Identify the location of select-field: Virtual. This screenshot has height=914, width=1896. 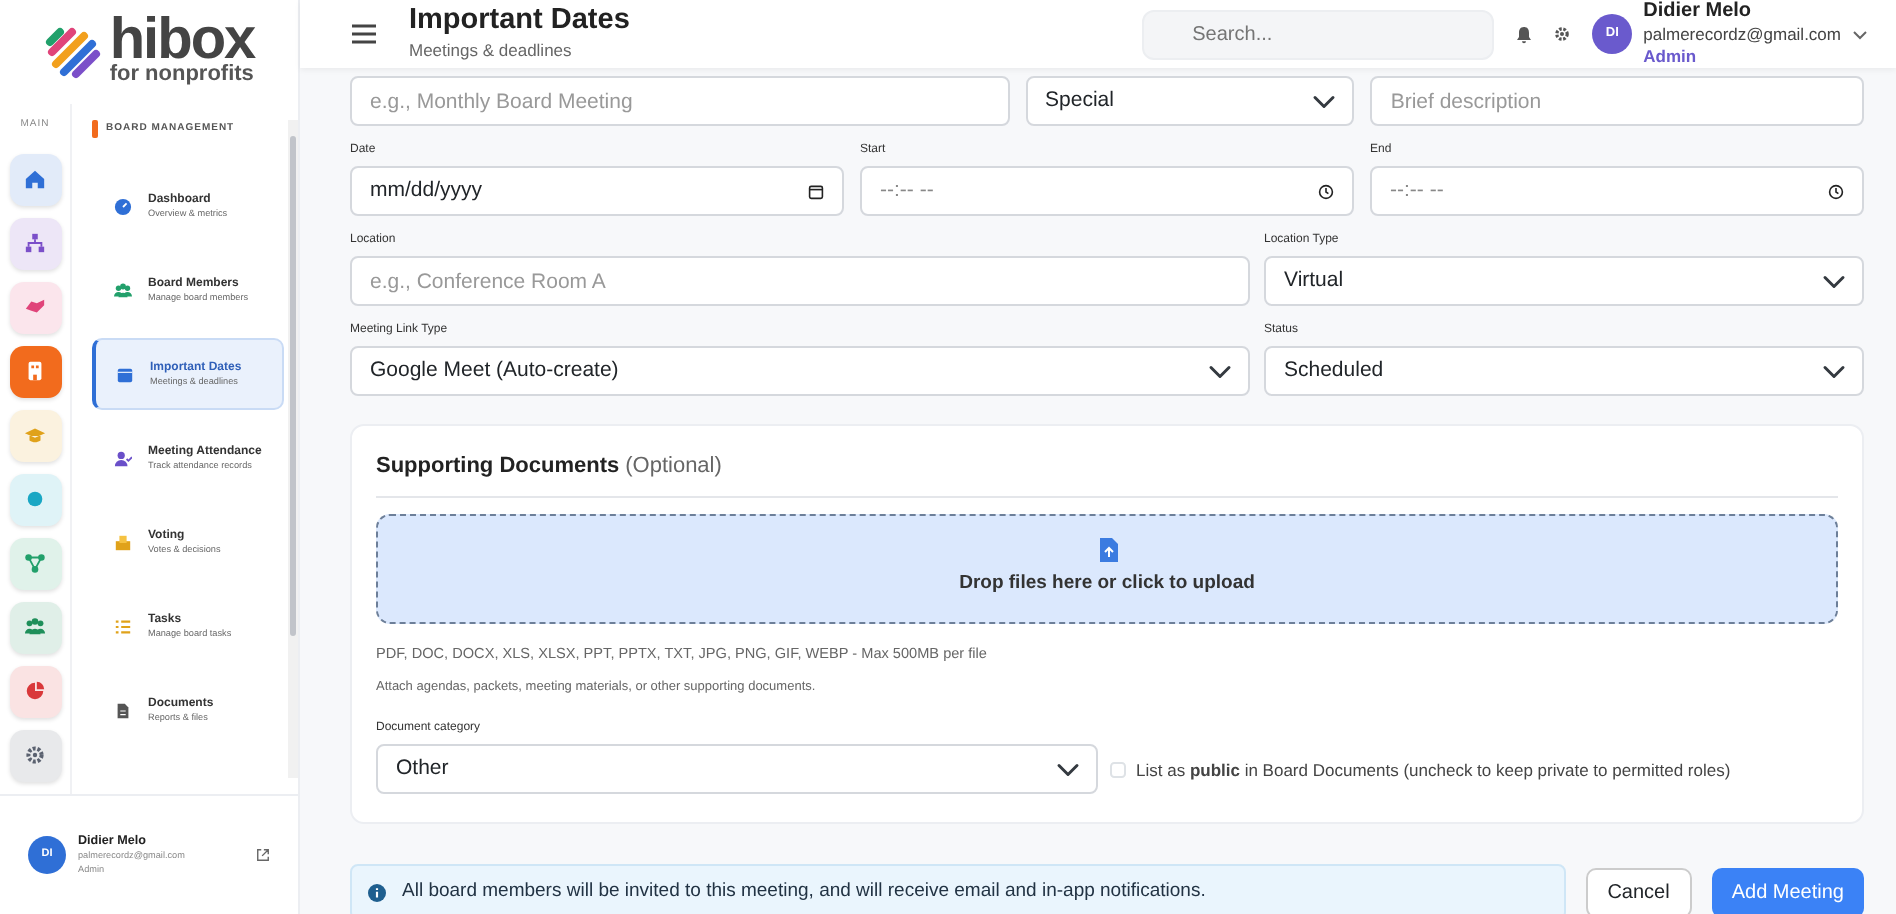
(1564, 281).